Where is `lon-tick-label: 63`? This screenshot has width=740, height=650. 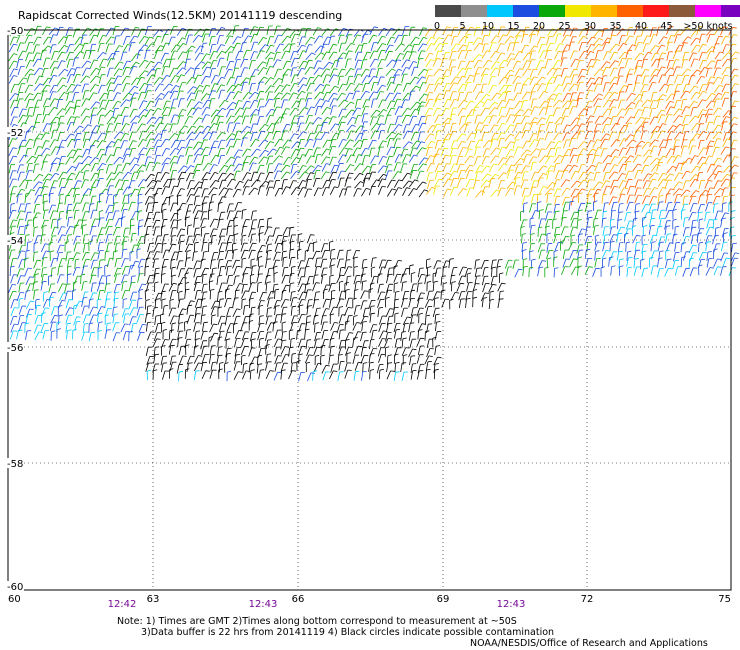
lon-tick-label: 63 is located at coordinates (153, 599).